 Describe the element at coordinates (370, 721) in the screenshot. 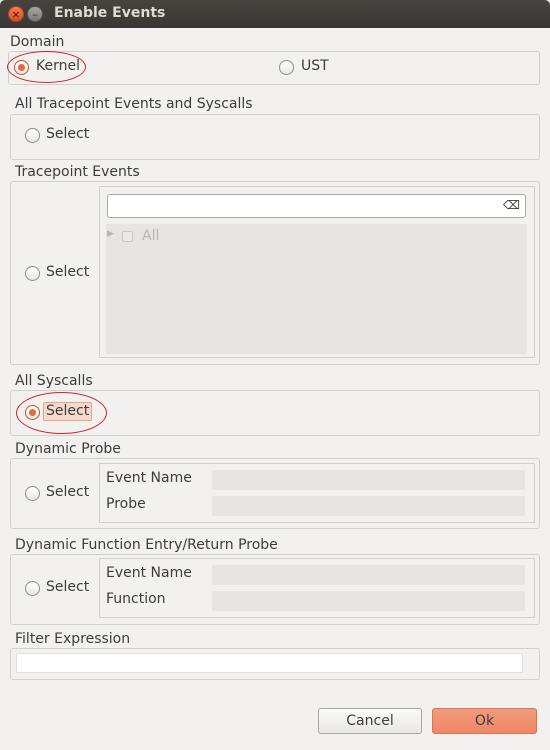

I see `cancel-button: Cancel` at that location.